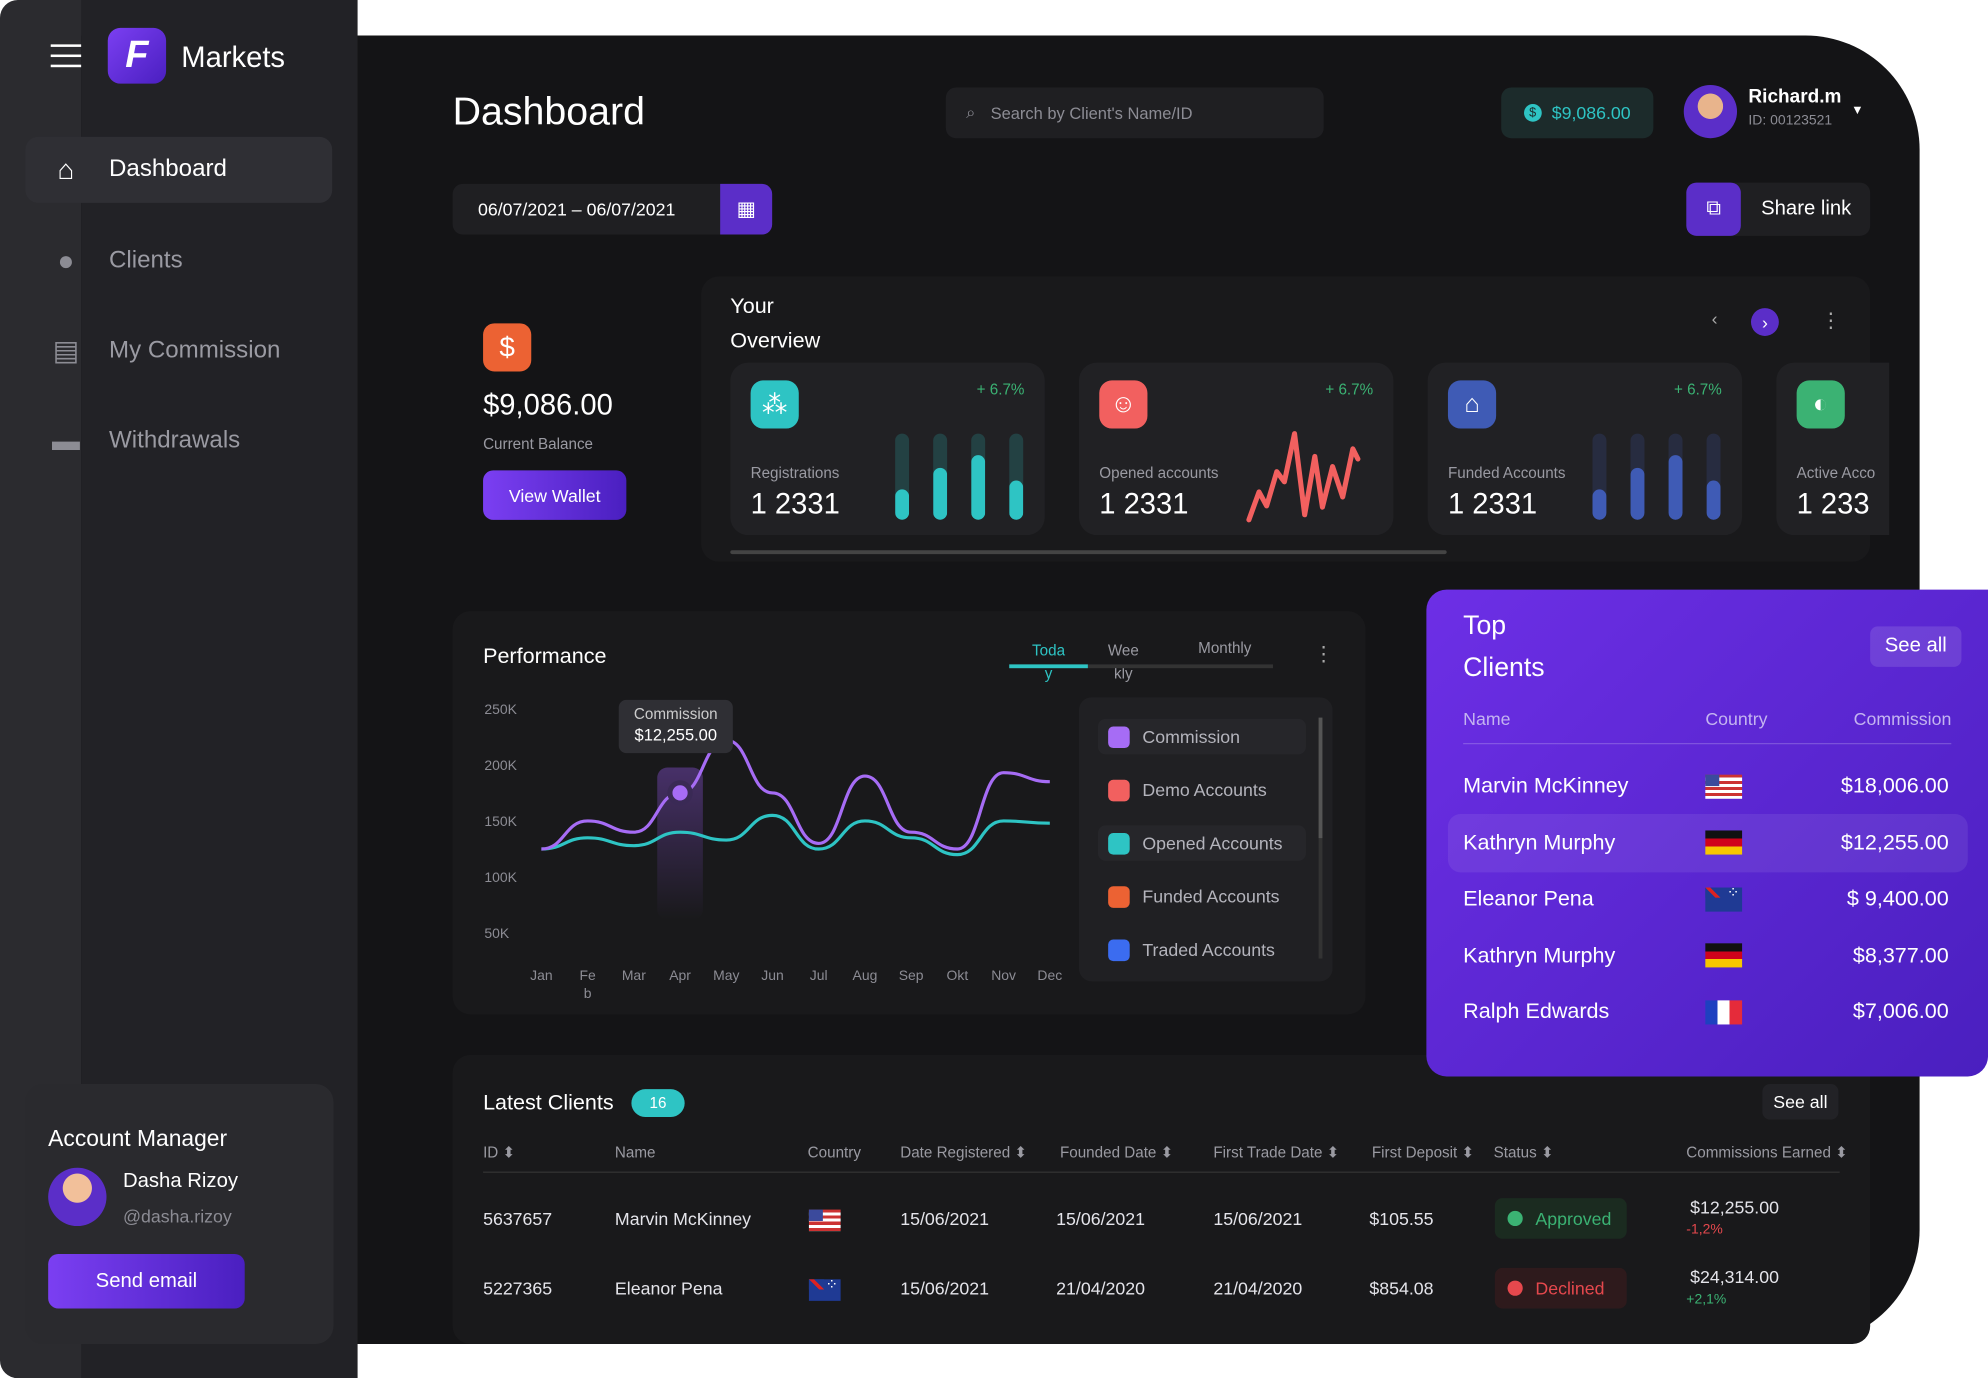 The width and height of the screenshot is (1988, 1378). What do you see at coordinates (1101, 1288) in the screenshot?
I see `cell-founded: 21/04/2020` at bounding box center [1101, 1288].